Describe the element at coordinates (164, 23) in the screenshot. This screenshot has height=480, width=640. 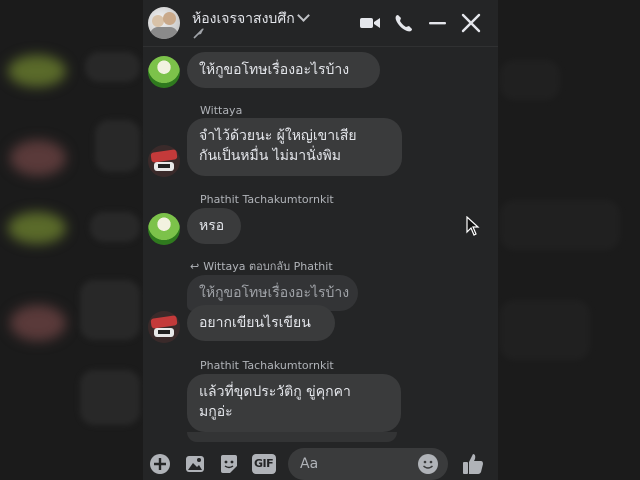
I see `group-avatar` at that location.